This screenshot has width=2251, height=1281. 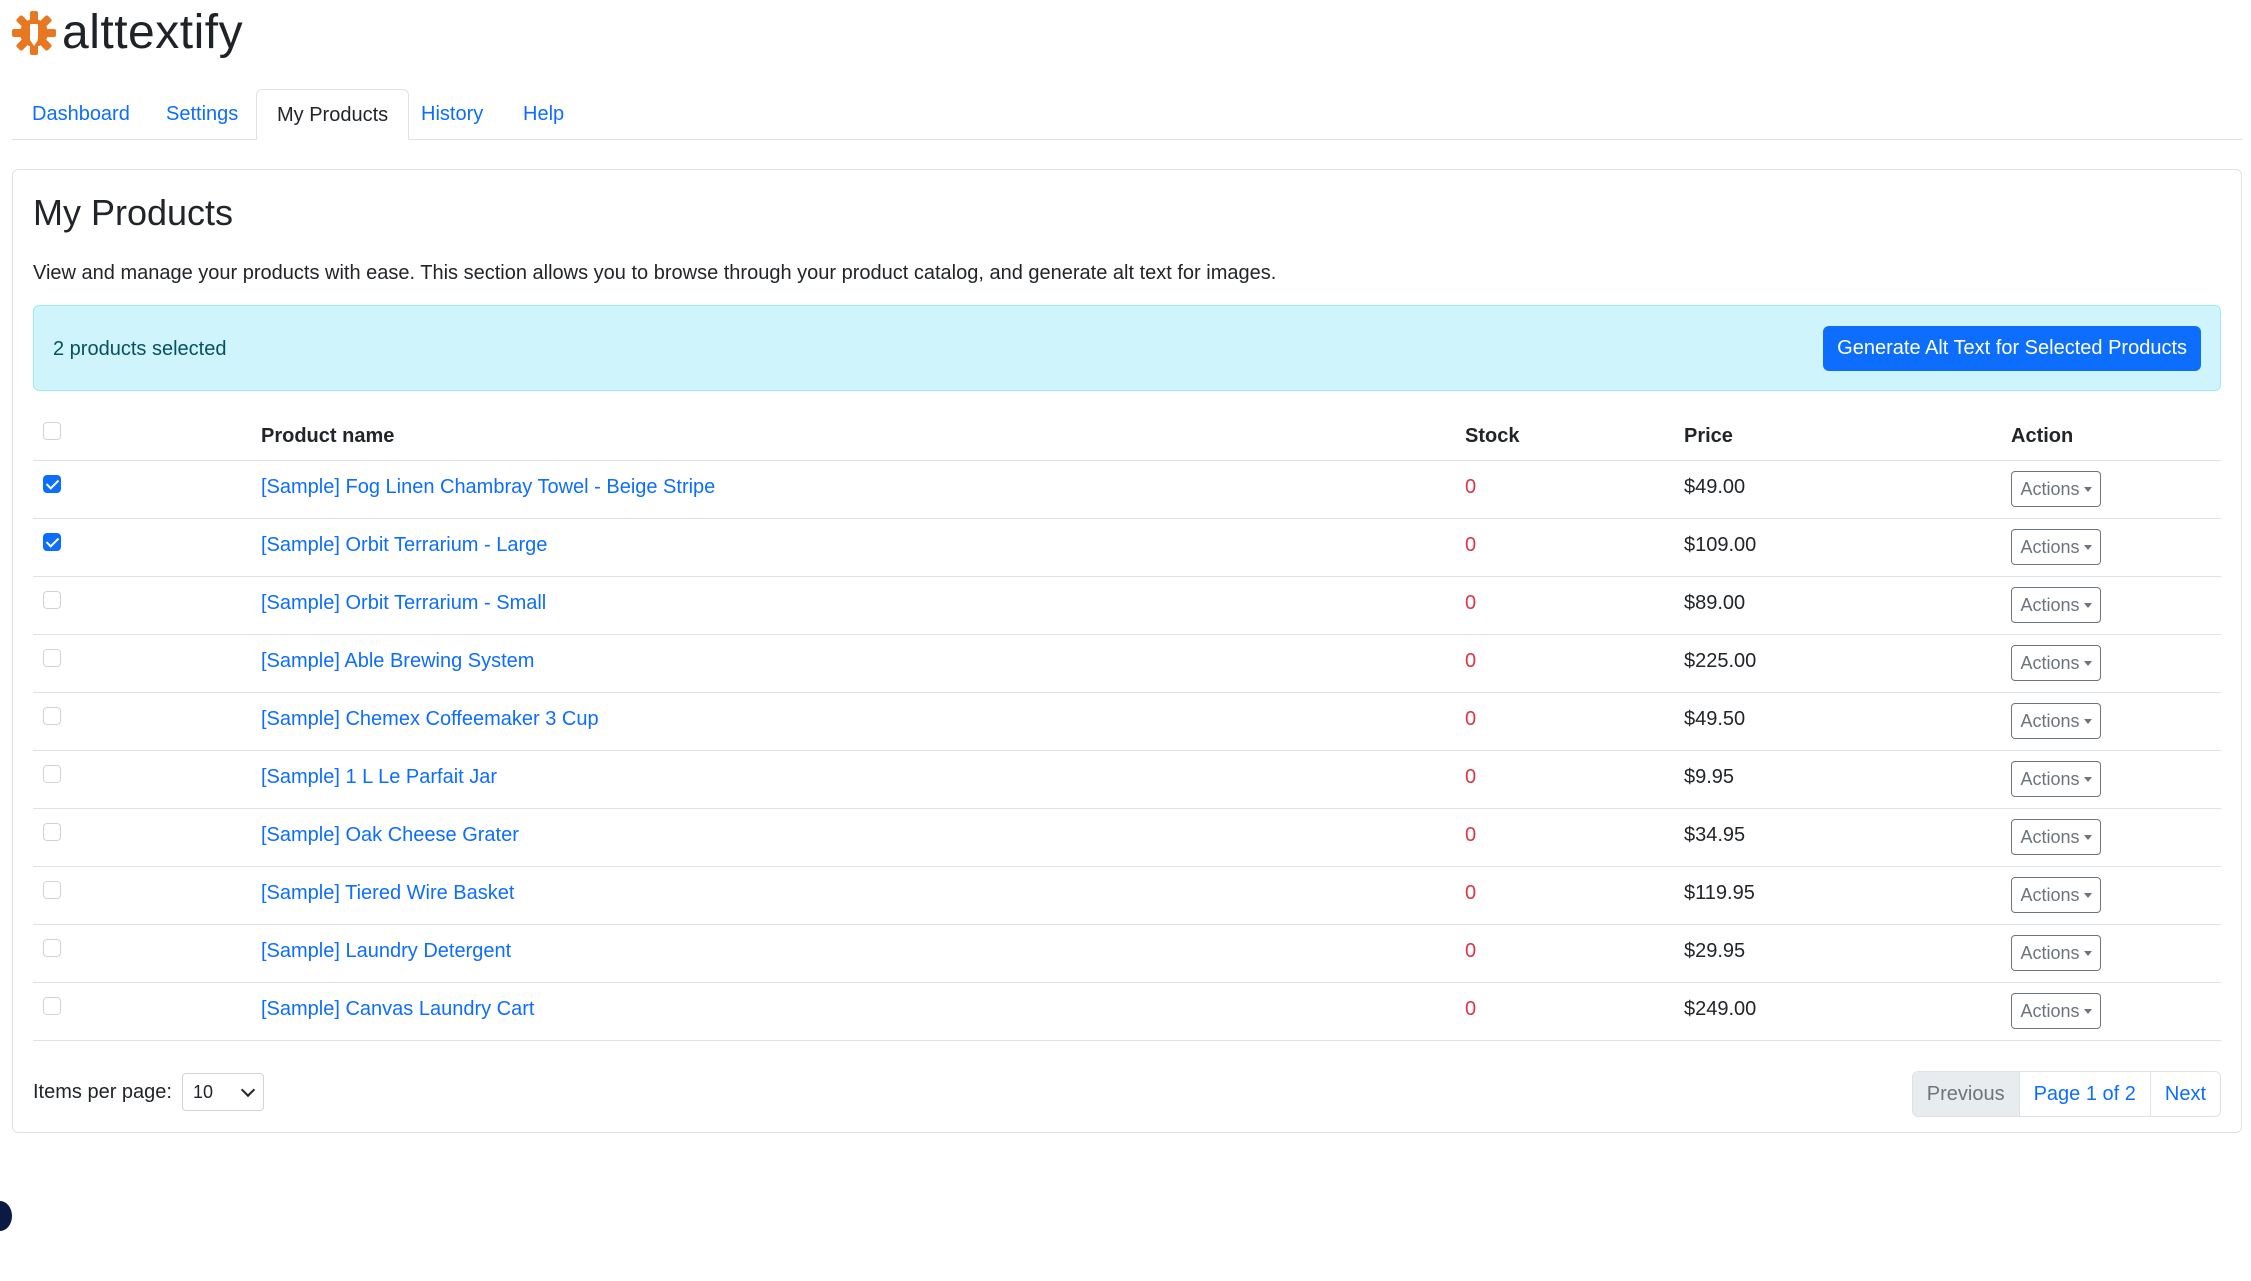 What do you see at coordinates (1715, 487) in the screenshot?
I see `product-price: $49.00` at bounding box center [1715, 487].